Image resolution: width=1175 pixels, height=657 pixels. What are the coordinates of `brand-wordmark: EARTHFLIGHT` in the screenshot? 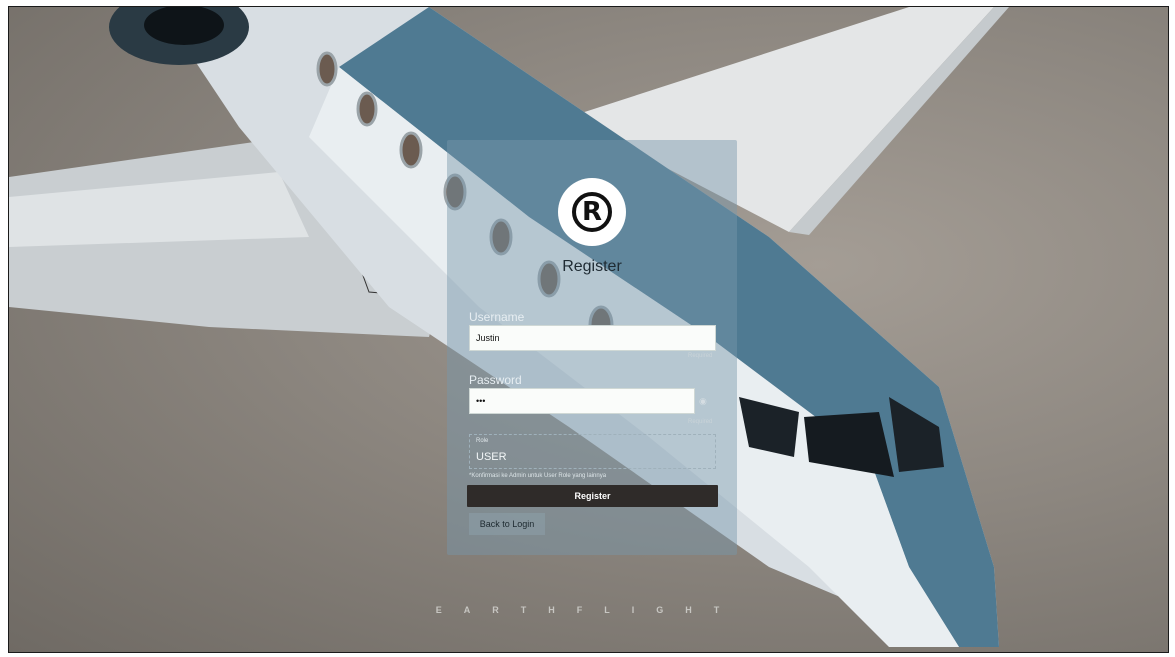 It's located at (588, 610).